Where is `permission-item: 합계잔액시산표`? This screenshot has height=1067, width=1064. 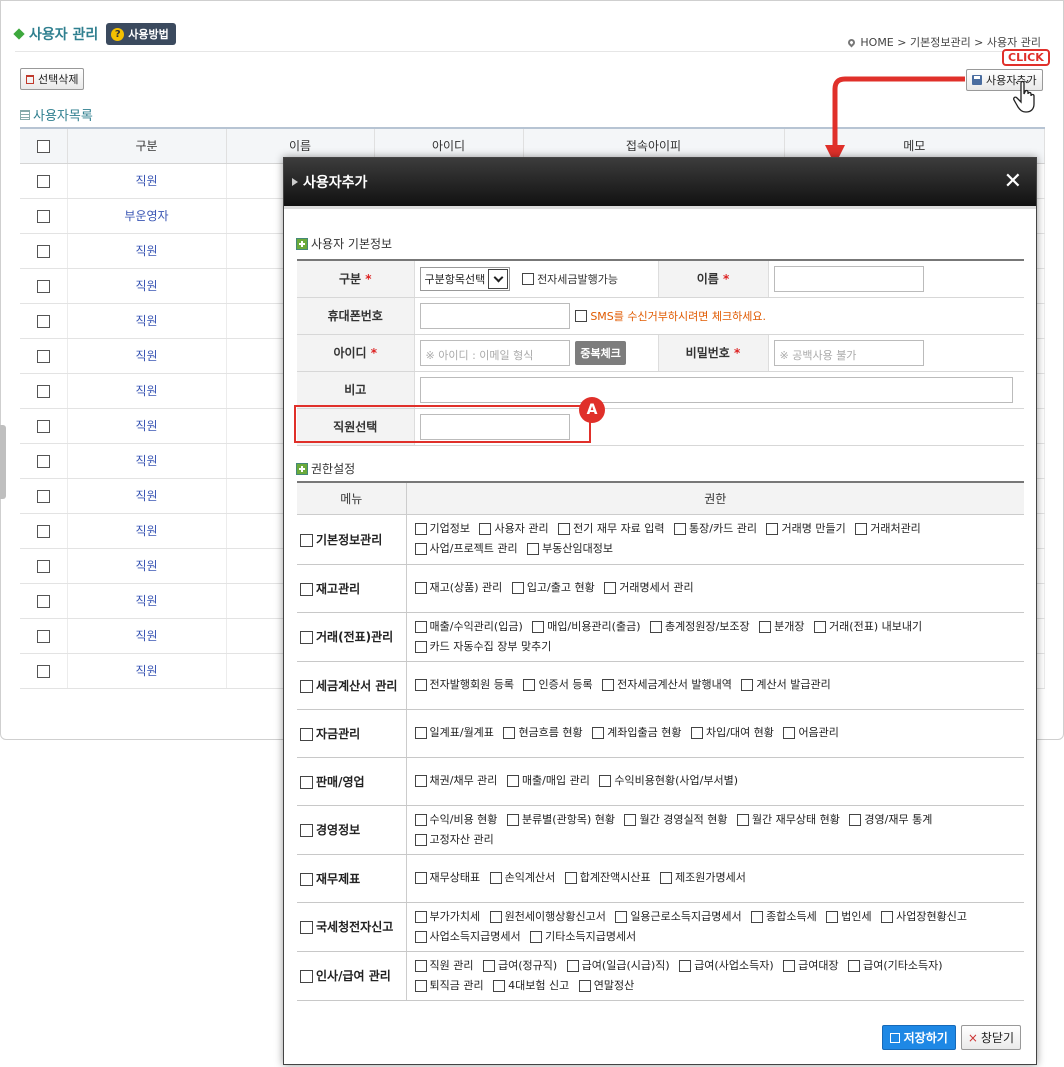 permission-item: 합계잔액시산표 is located at coordinates (607, 877).